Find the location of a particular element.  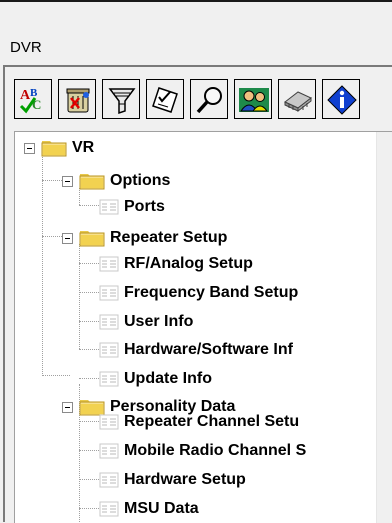

tree-leaf: RF/Analog Setup is located at coordinates (176, 264).